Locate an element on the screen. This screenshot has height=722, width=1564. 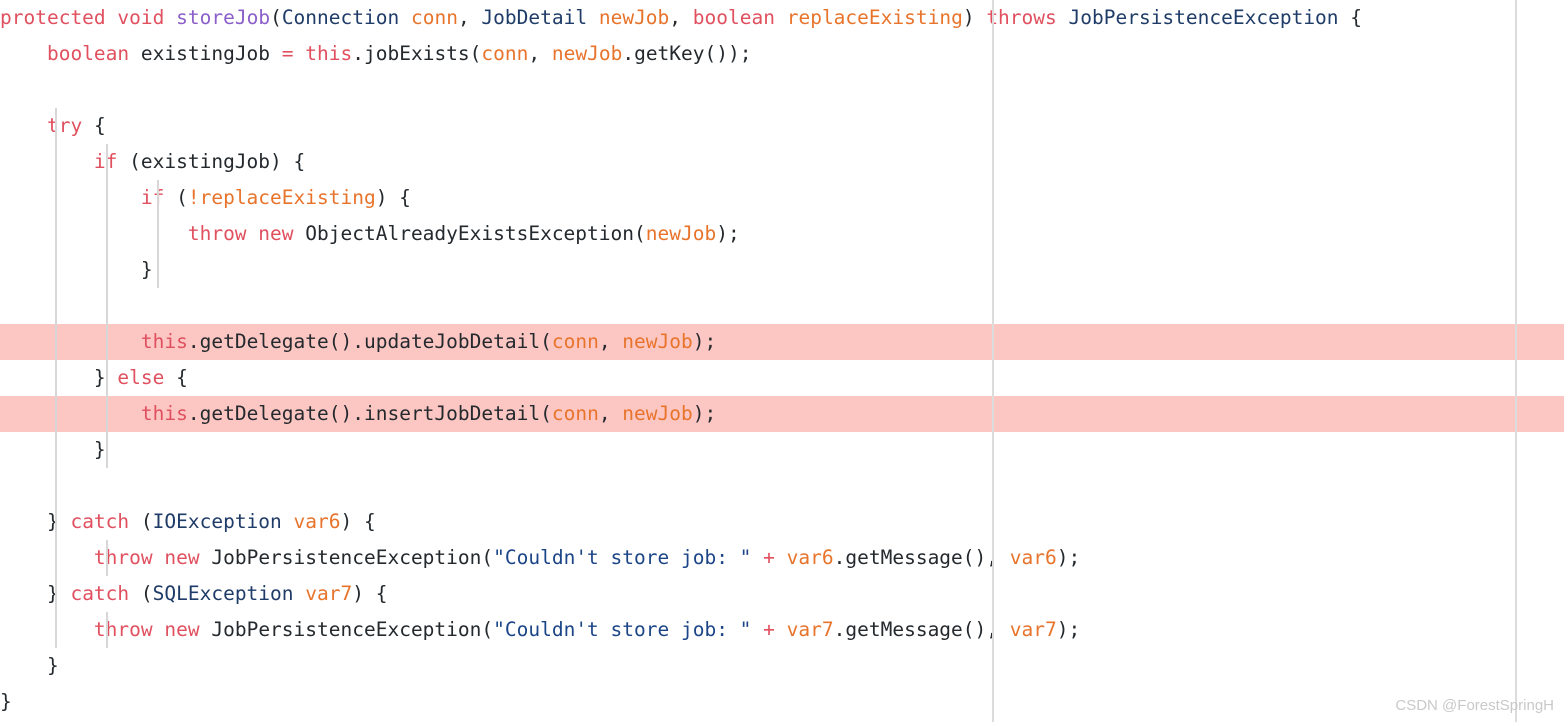
token-fn: getMessage is located at coordinates (904, 629).